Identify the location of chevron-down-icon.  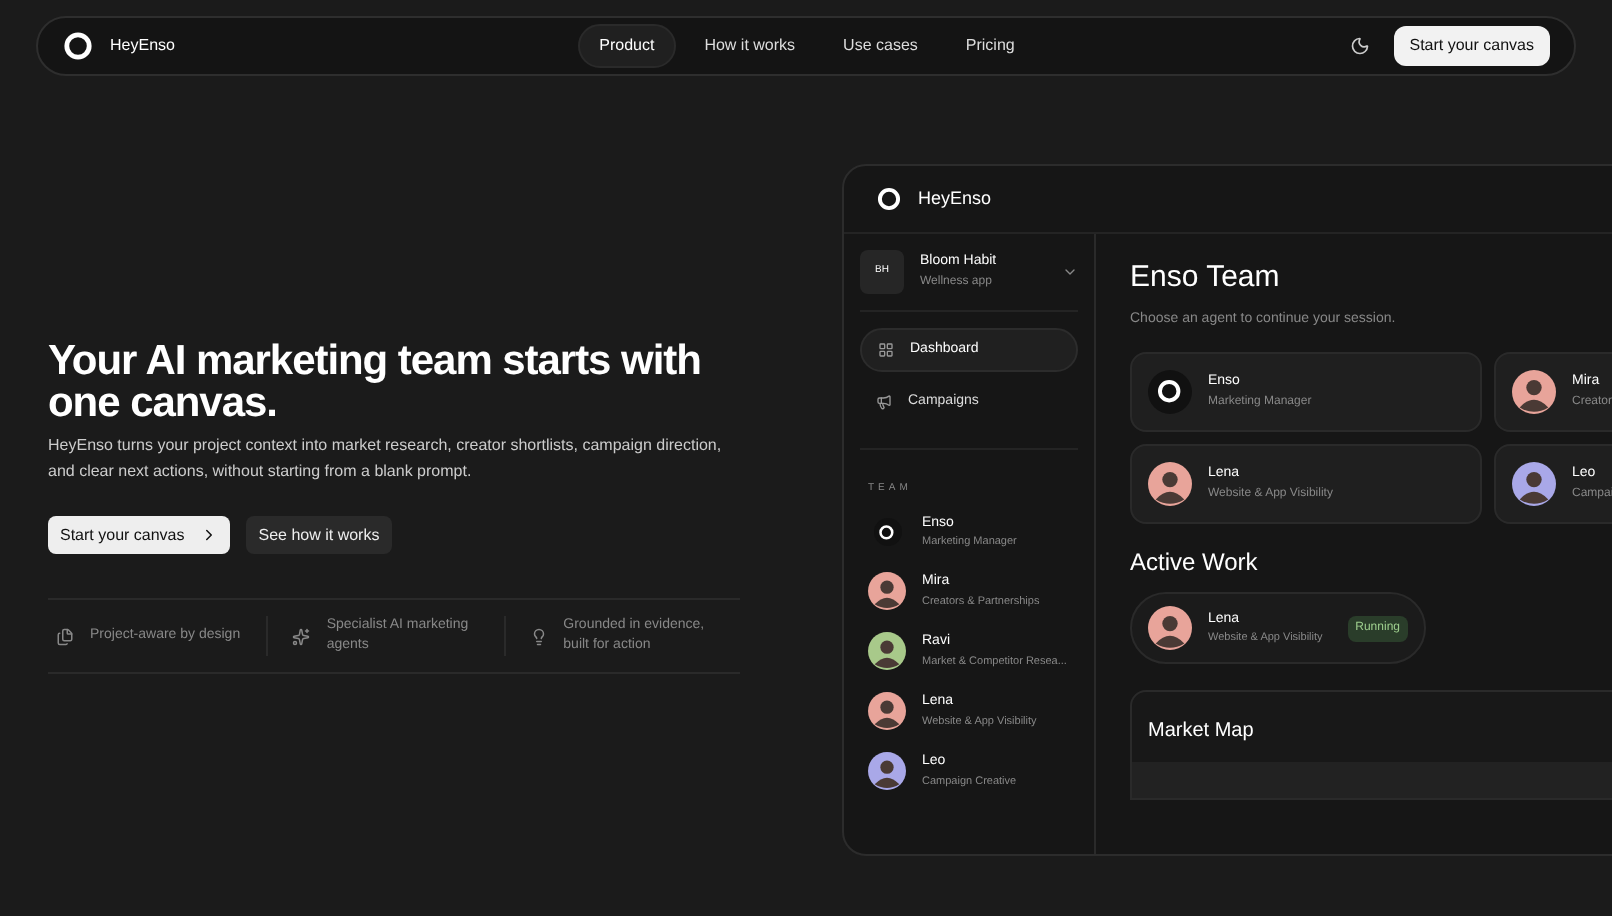
(1070, 272).